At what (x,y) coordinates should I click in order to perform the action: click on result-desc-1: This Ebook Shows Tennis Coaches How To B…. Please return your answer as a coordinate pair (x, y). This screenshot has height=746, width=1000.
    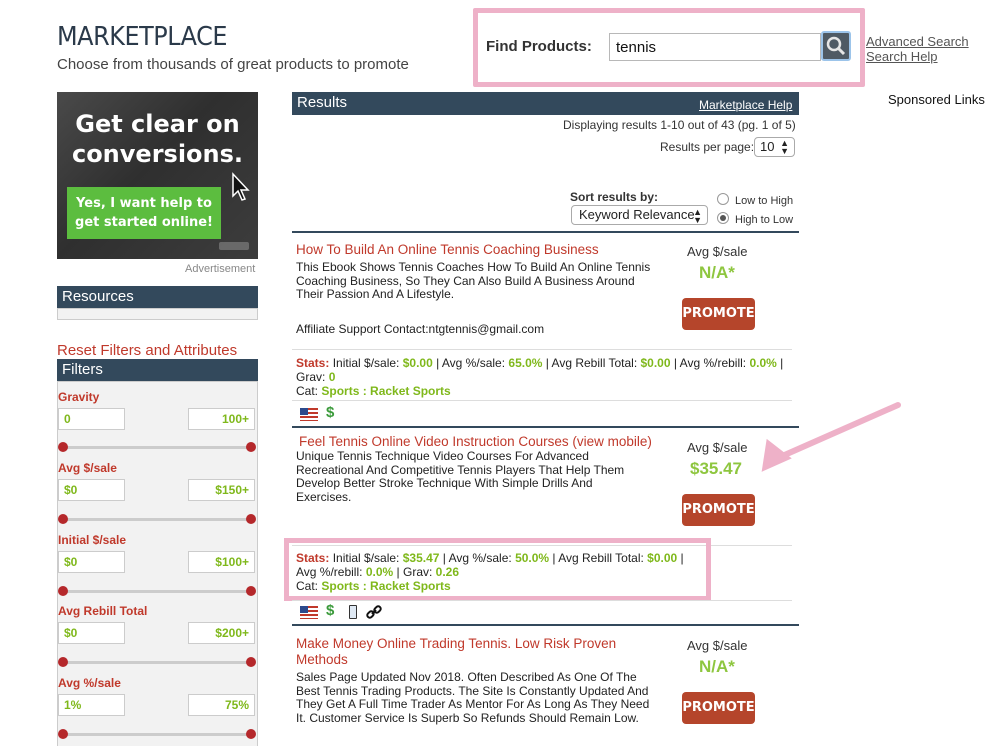
    Looking at the image, I should click on (473, 280).